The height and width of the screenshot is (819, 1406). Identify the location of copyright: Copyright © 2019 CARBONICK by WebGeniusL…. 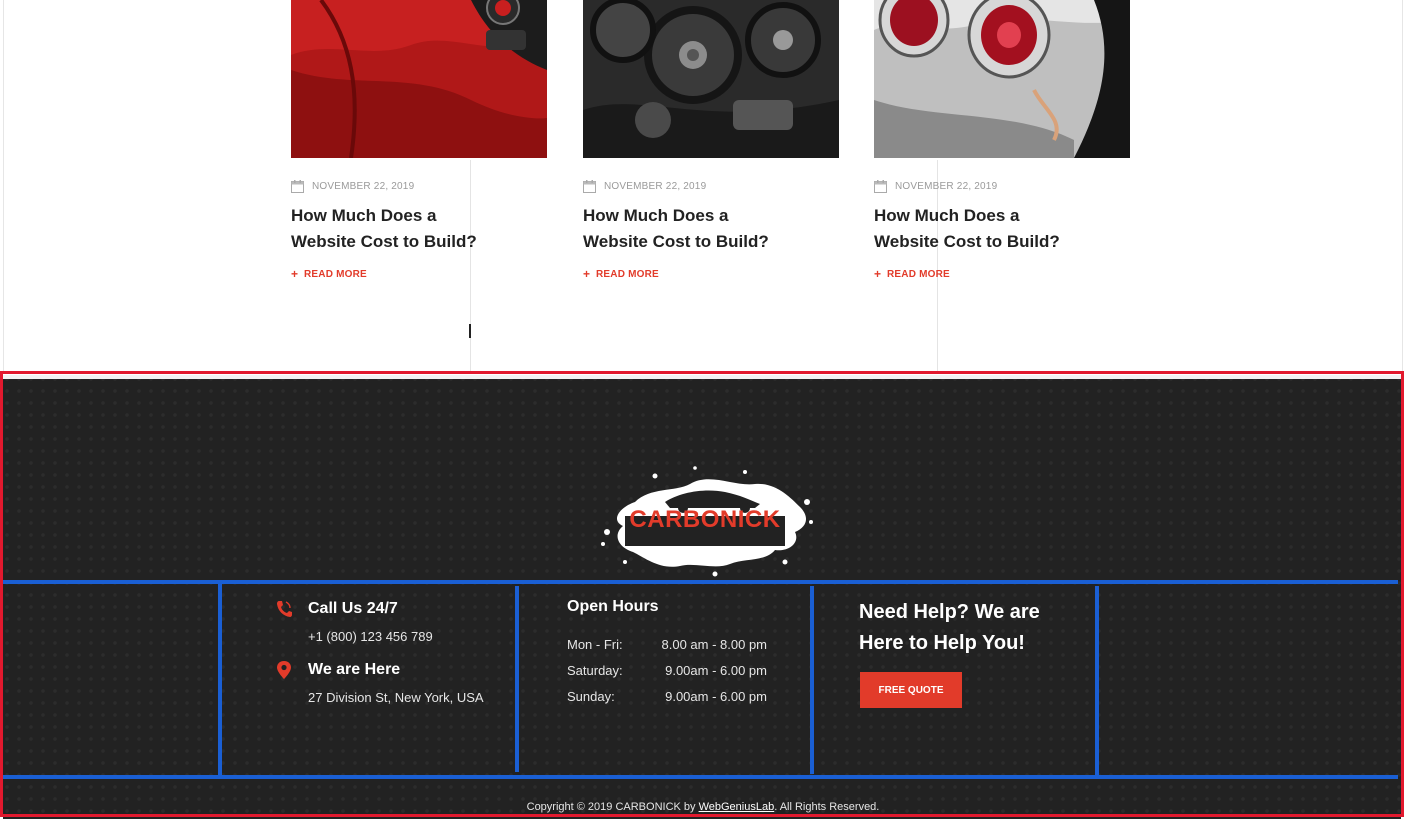
(703, 807).